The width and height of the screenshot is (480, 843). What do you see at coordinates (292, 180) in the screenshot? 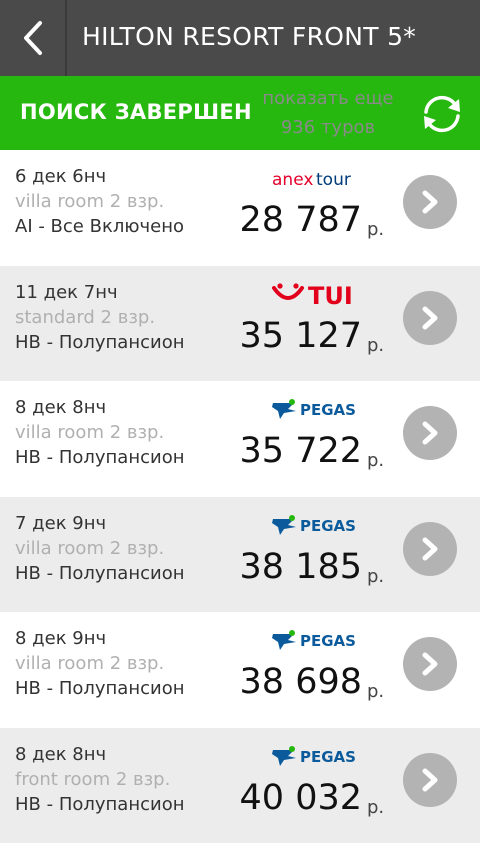
I see `svg-text: anex` at bounding box center [292, 180].